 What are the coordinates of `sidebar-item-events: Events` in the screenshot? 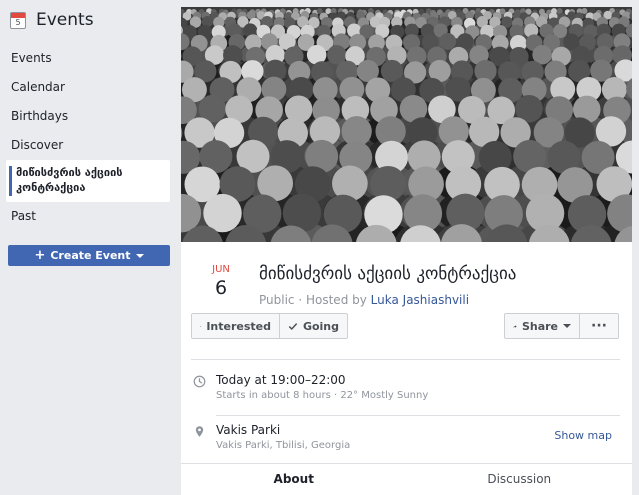 It's located at (89, 58).